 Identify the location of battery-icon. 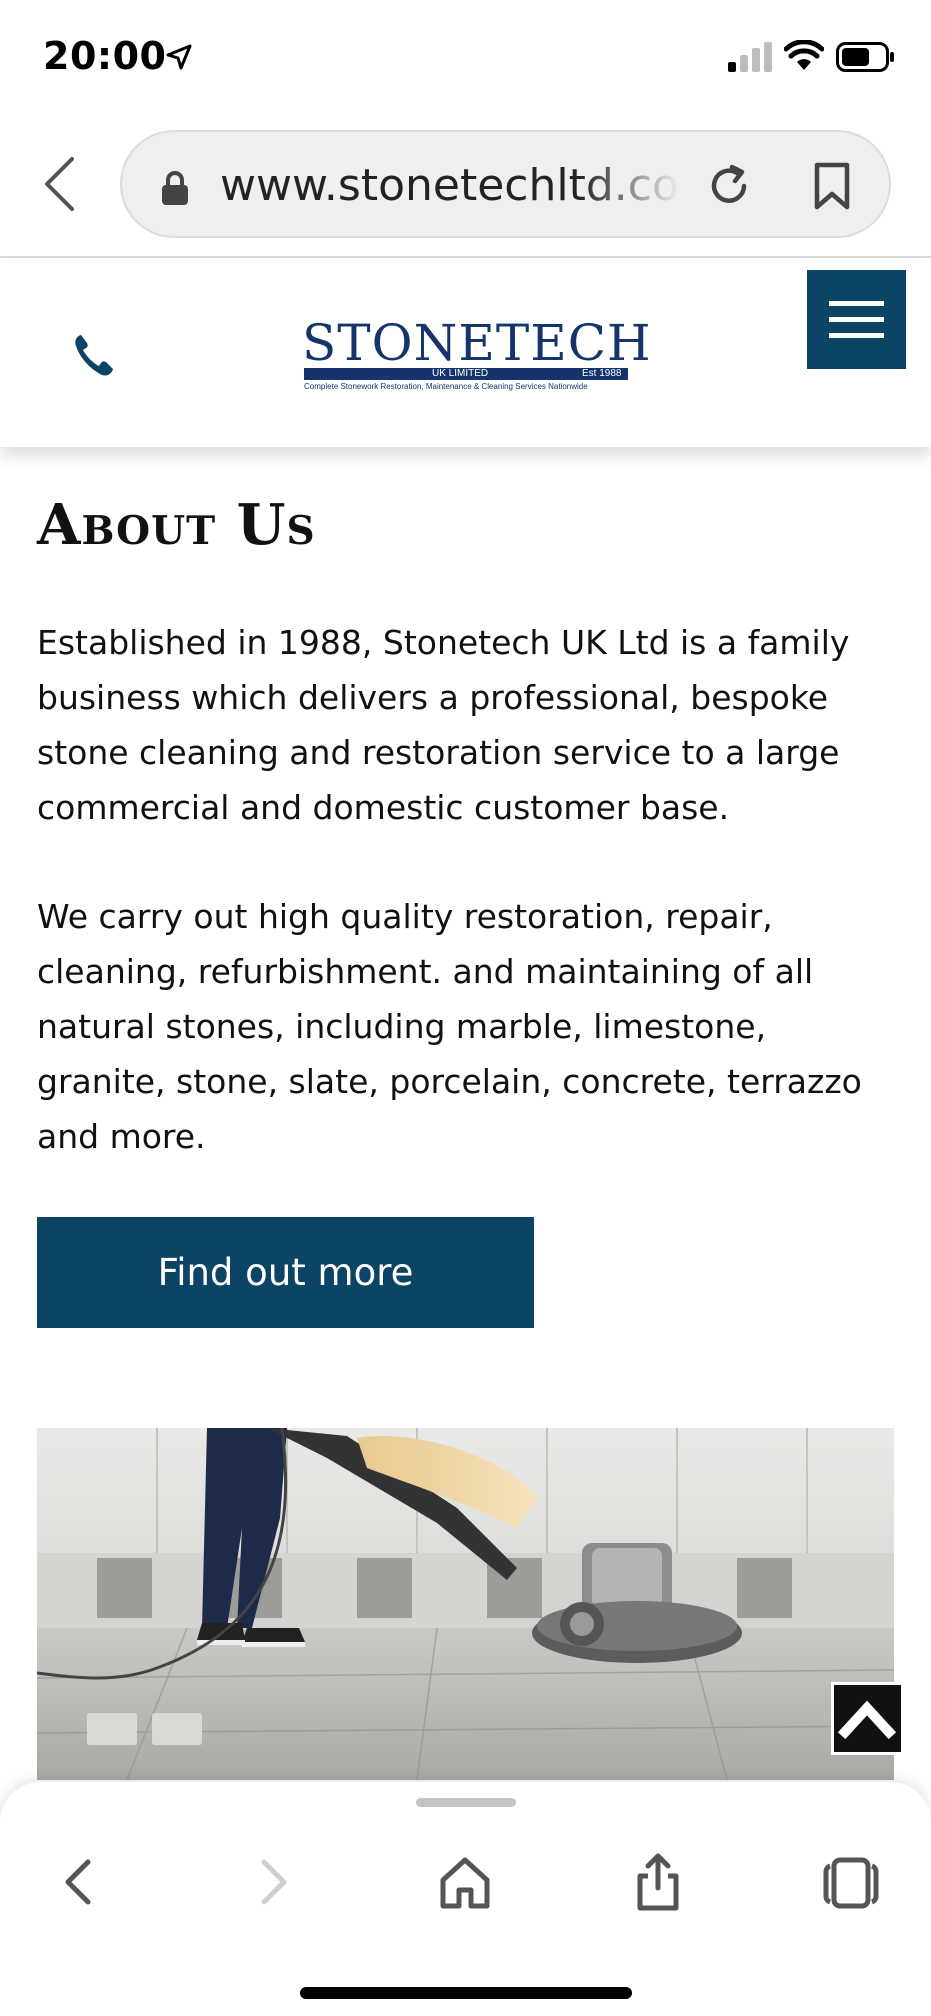
(865, 57).